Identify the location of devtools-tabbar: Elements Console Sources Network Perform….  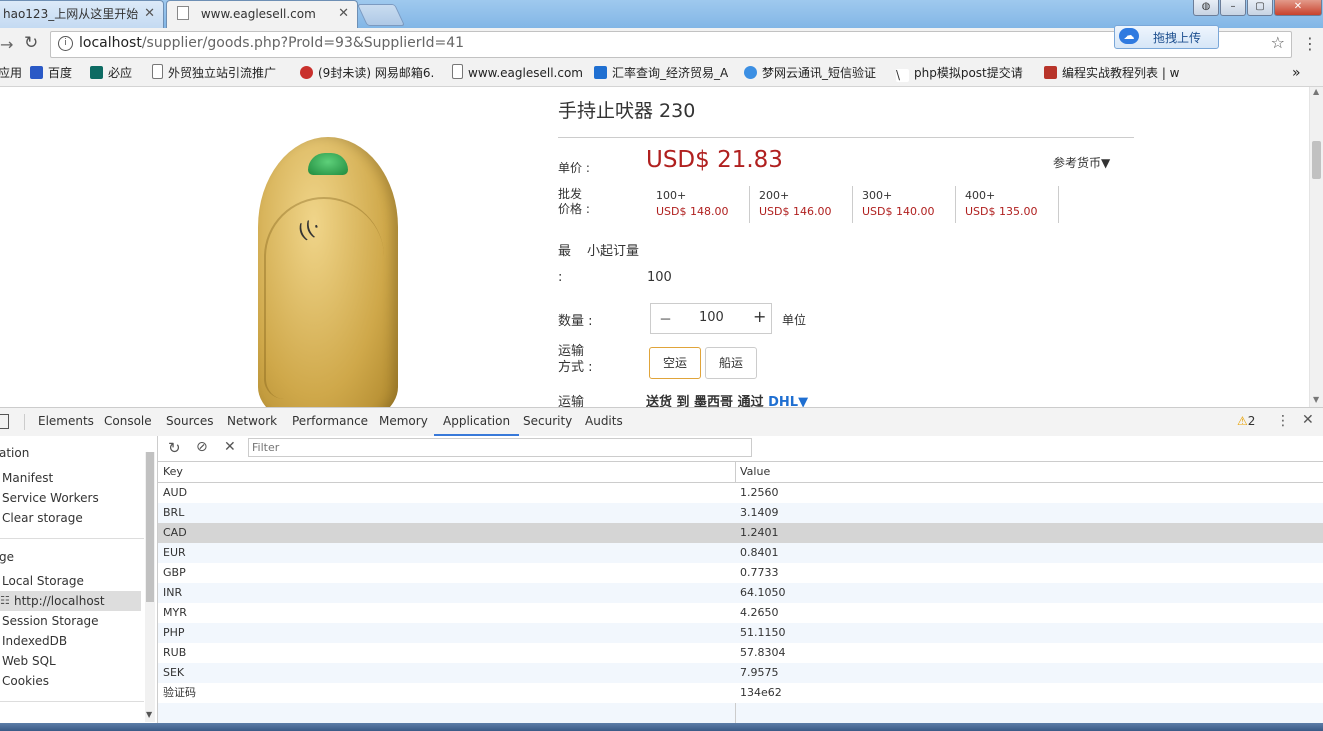
(661, 422).